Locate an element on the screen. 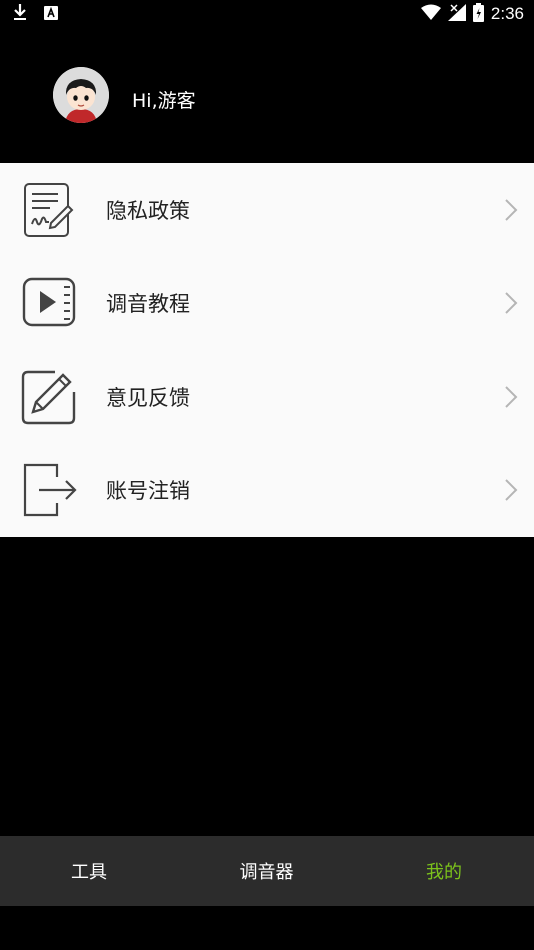  tab-tools: 工具 is located at coordinates (100, 871).